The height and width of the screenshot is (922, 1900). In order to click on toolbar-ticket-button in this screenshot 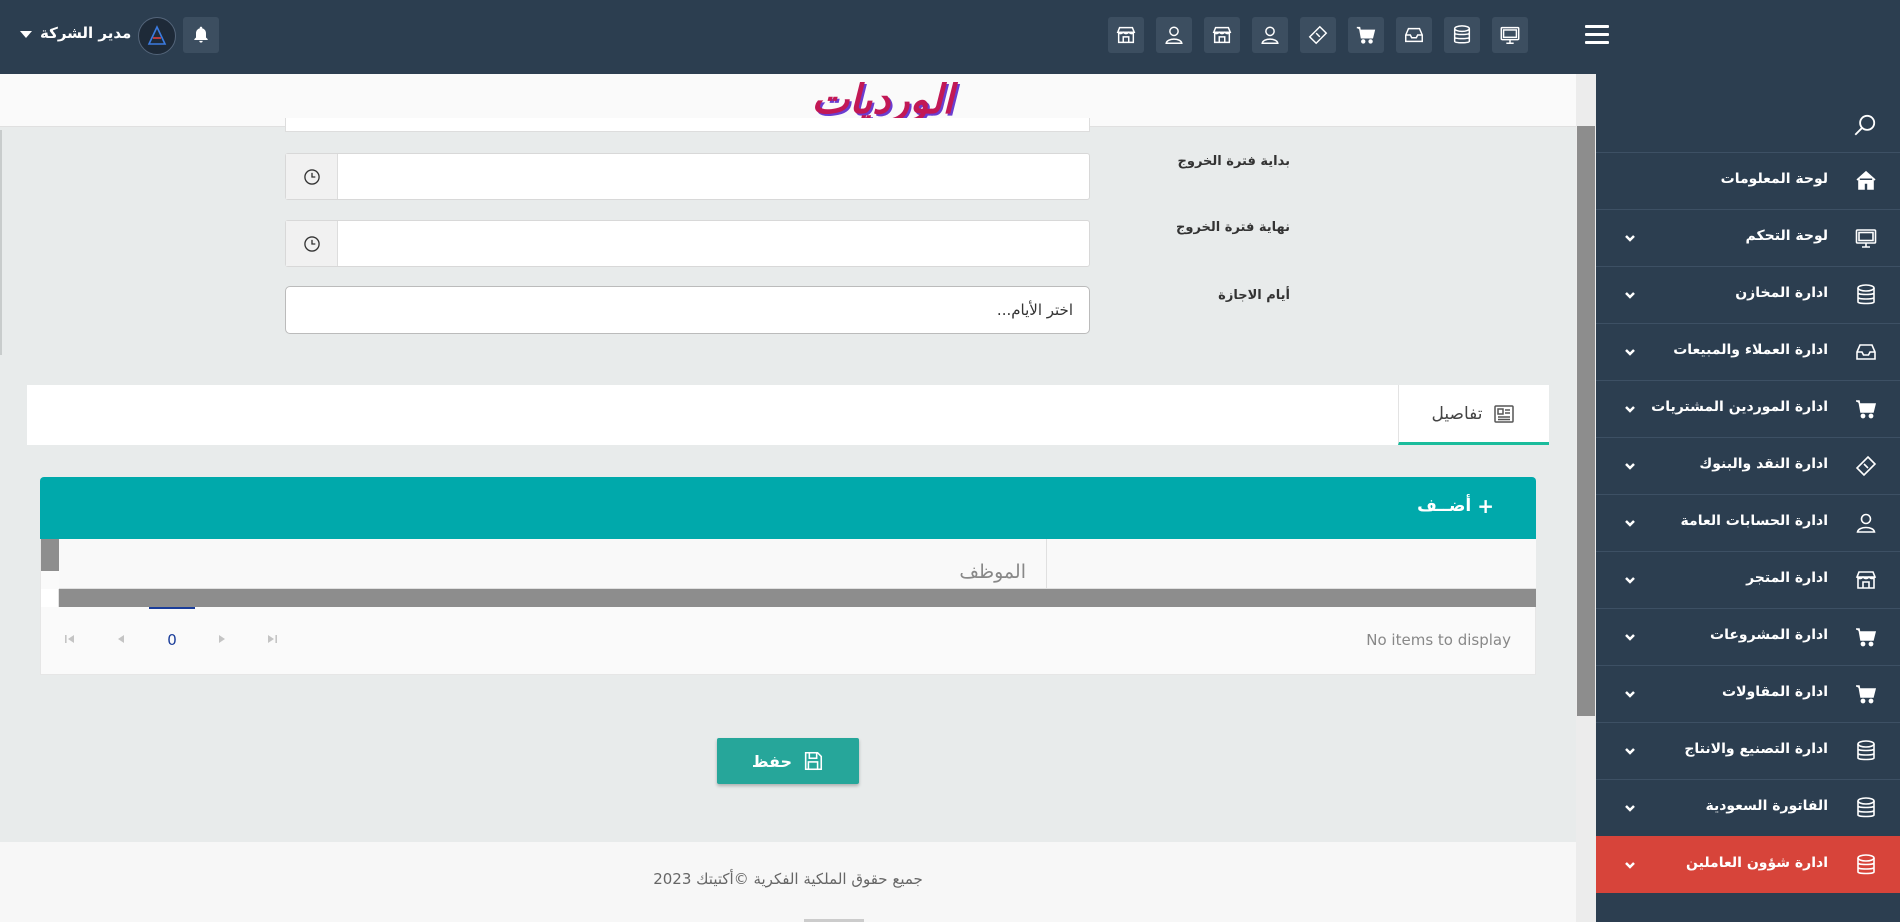, I will do `click(1318, 35)`.